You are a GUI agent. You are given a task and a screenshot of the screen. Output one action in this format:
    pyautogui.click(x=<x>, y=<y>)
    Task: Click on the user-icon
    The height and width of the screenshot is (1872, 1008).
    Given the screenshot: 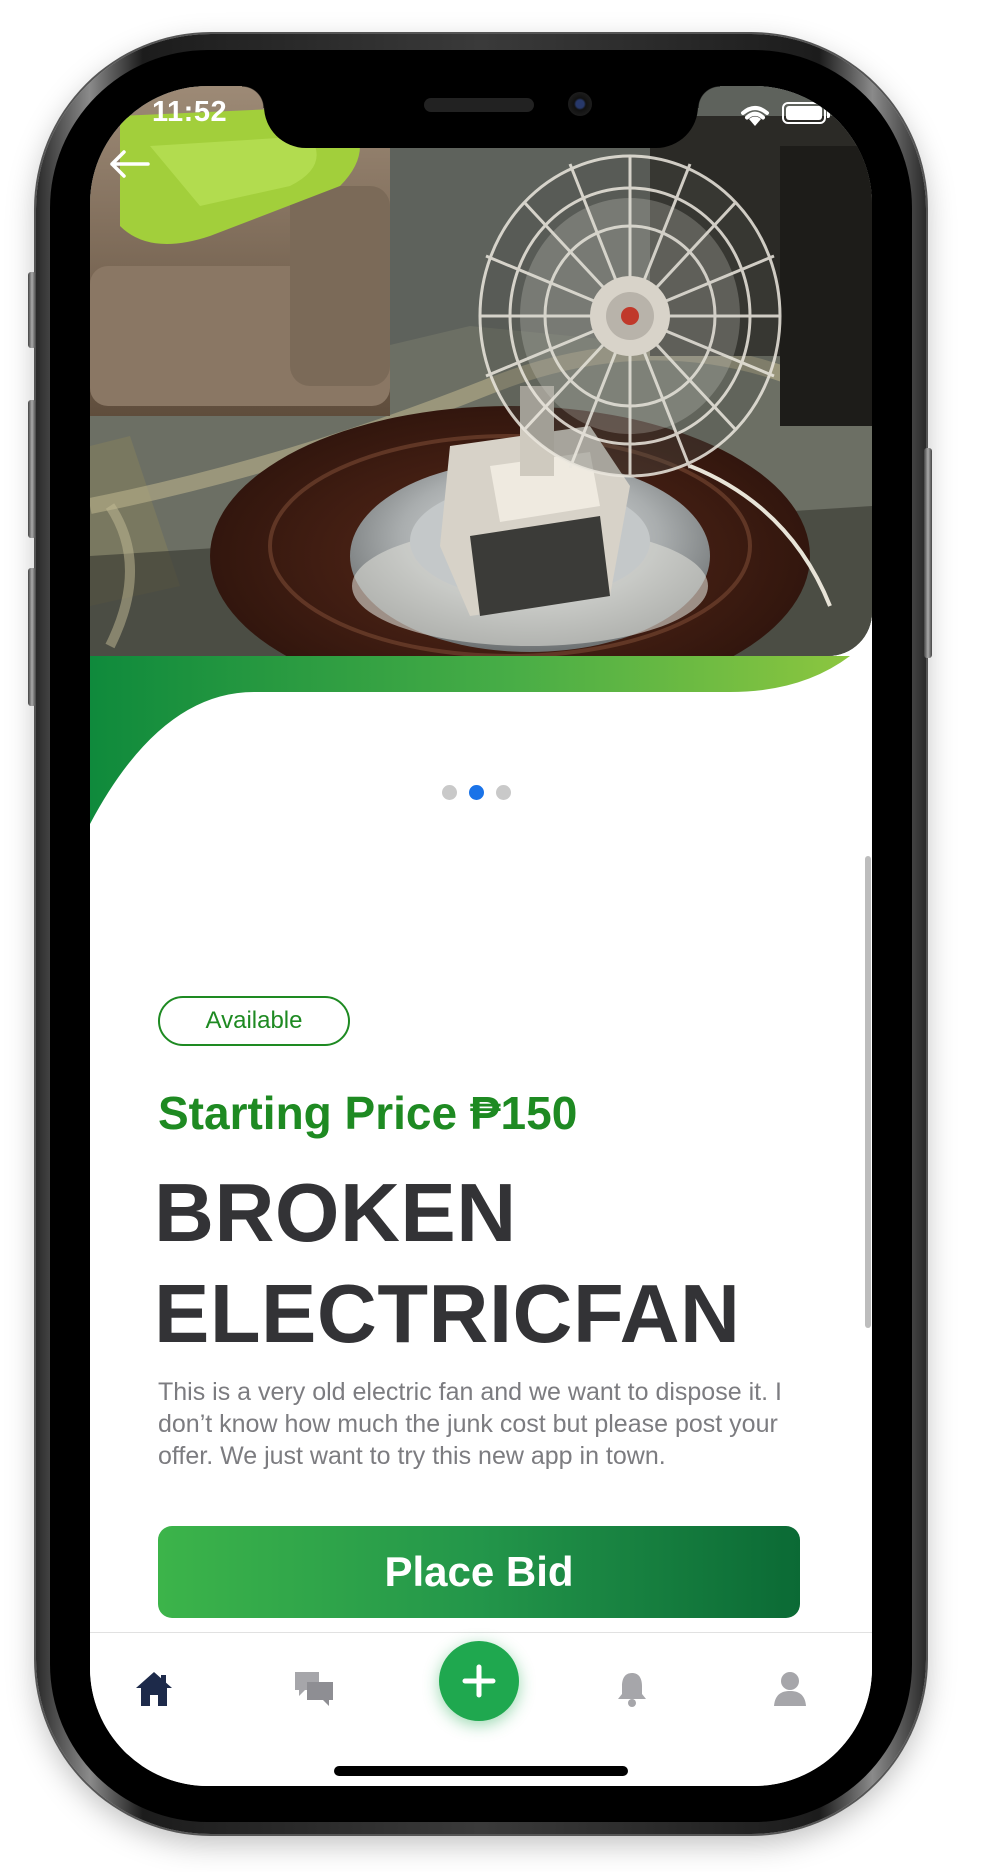 What is the action you would take?
    pyautogui.click(x=790, y=1689)
    